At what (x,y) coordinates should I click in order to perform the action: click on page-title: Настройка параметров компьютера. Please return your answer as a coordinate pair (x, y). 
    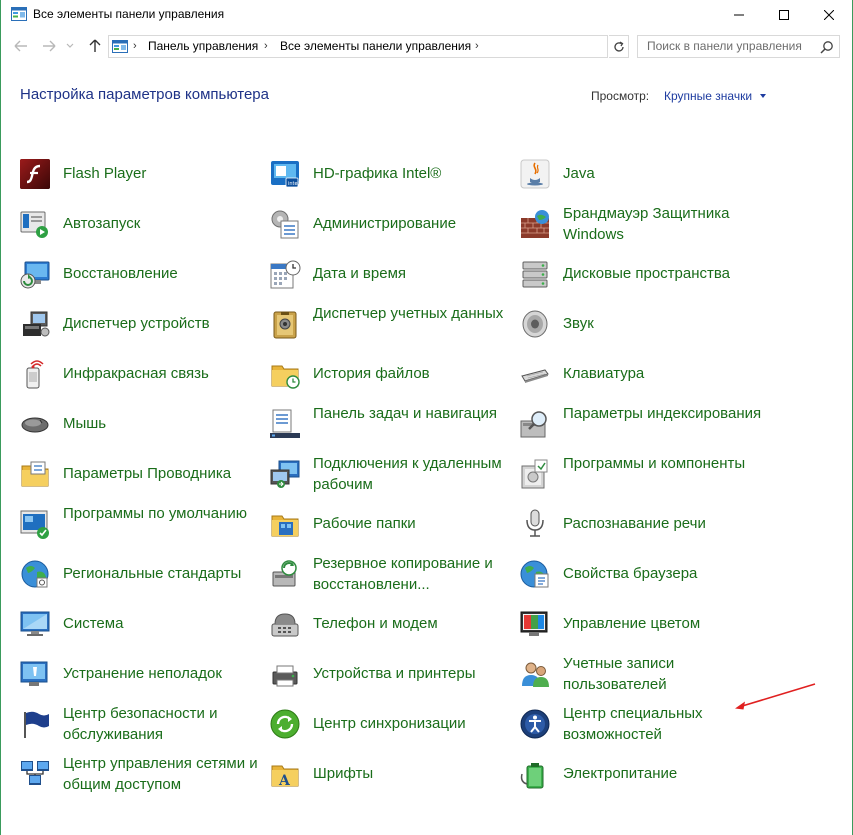
    Looking at the image, I should click on (144, 94).